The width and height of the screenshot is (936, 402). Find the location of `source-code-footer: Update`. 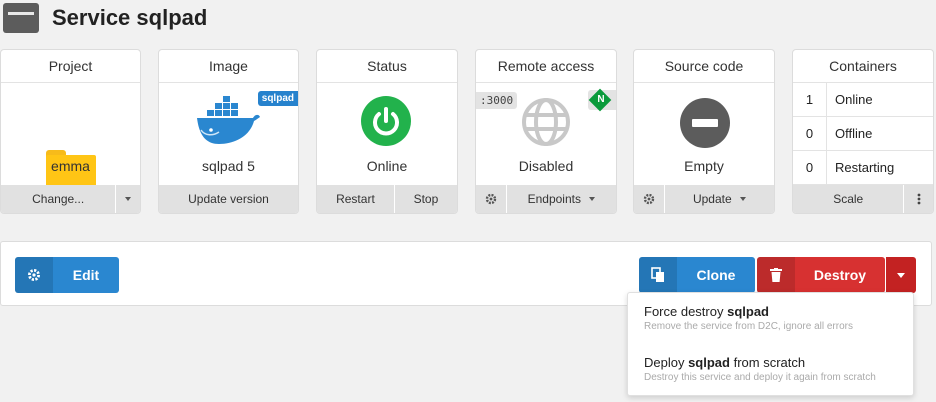

source-code-footer: Update is located at coordinates (704, 199).